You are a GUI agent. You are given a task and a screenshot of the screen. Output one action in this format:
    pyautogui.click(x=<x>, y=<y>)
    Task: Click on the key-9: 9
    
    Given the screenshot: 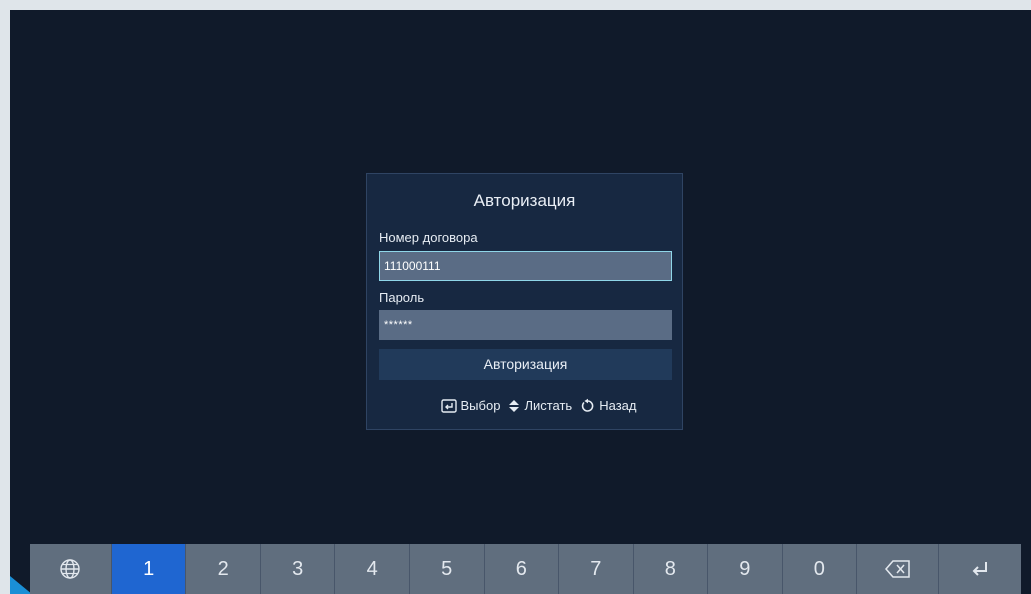 What is the action you would take?
    pyautogui.click(x=745, y=569)
    